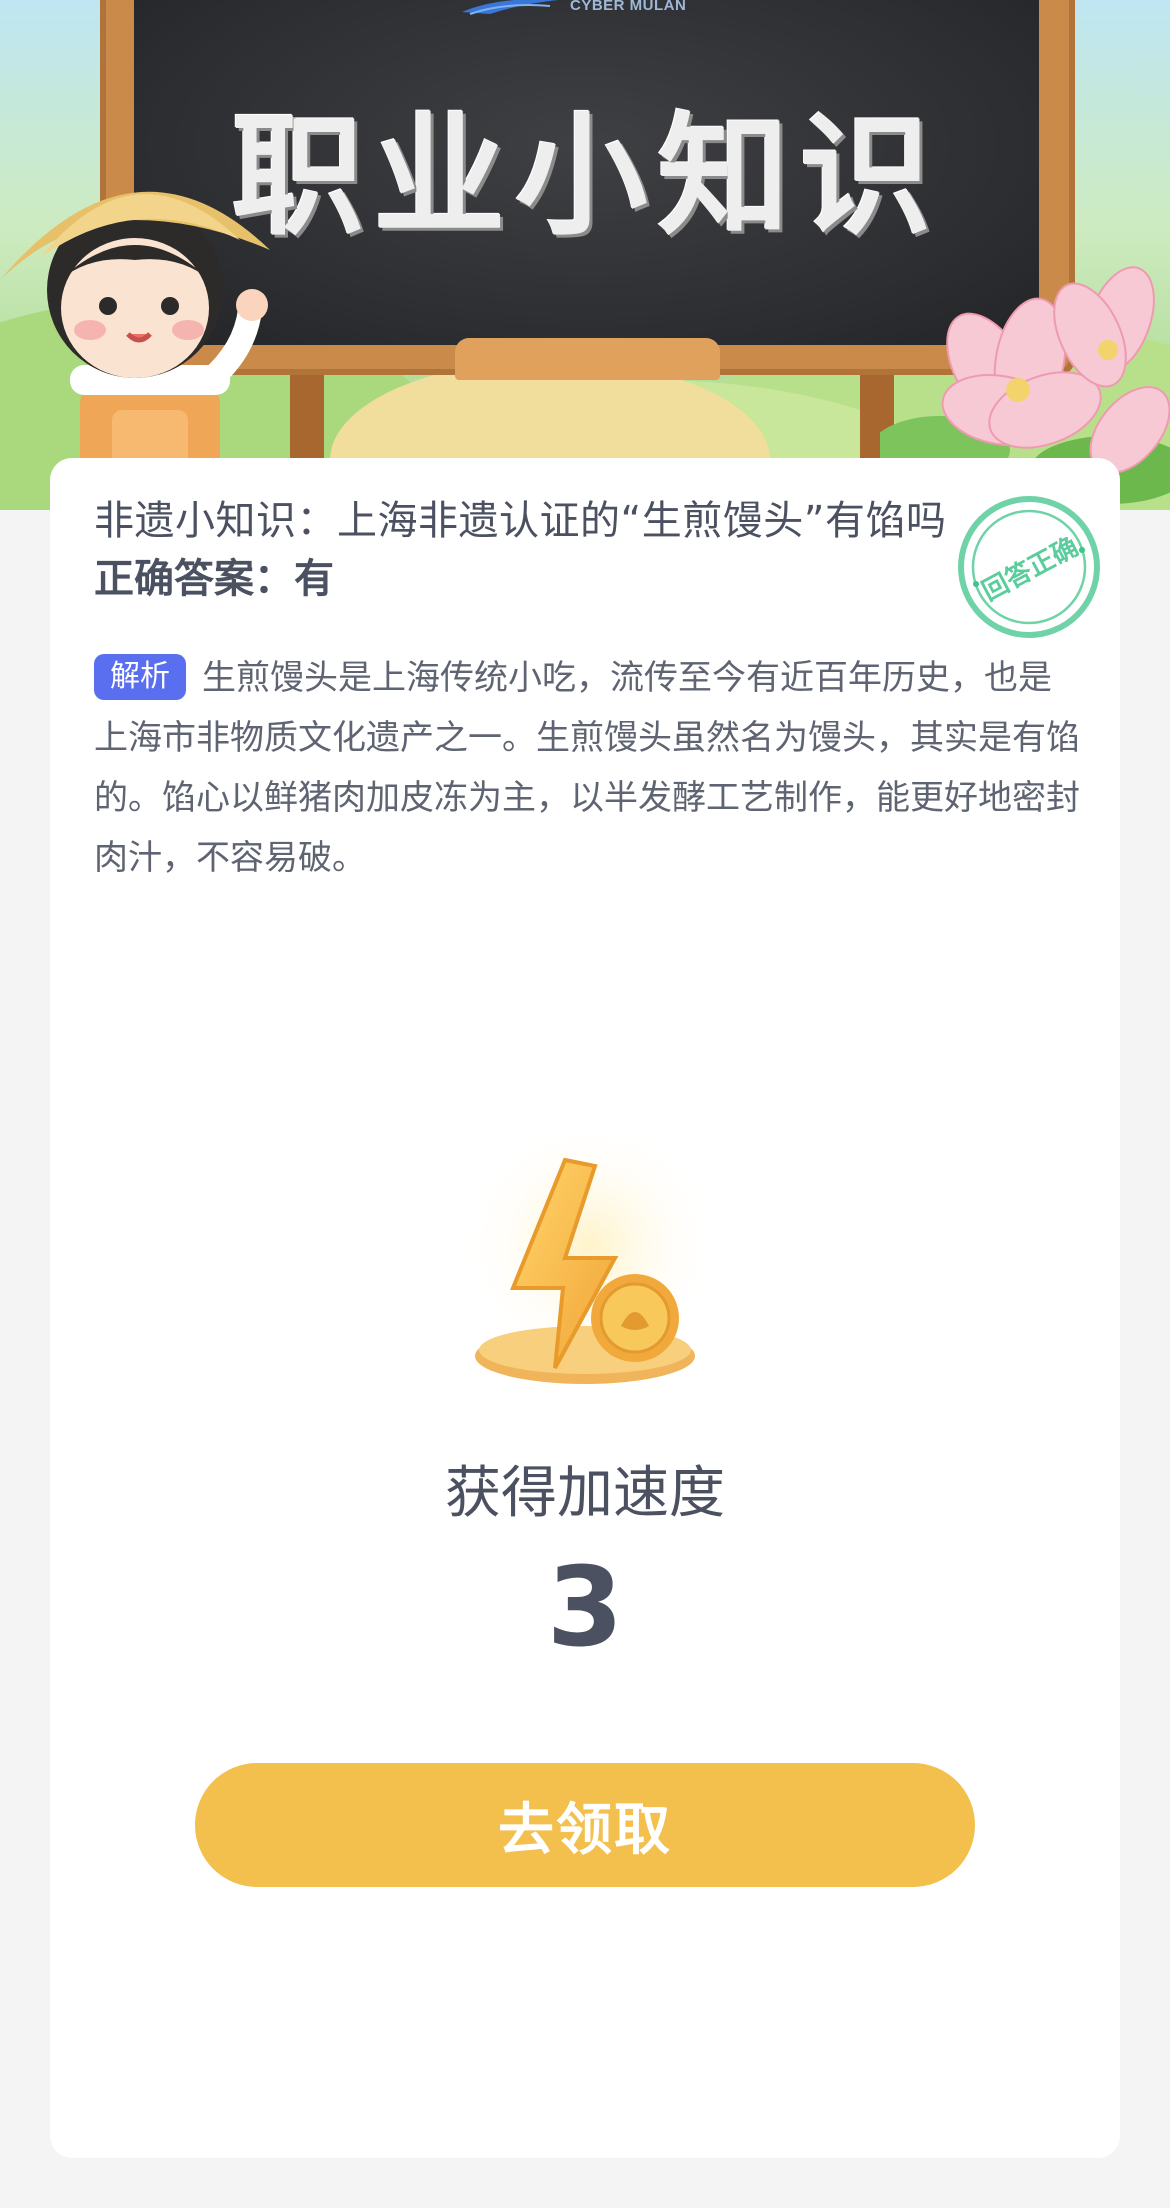 The width and height of the screenshot is (1170, 2208). Describe the element at coordinates (314, 579) in the screenshot. I see `answer-value: 有` at that location.